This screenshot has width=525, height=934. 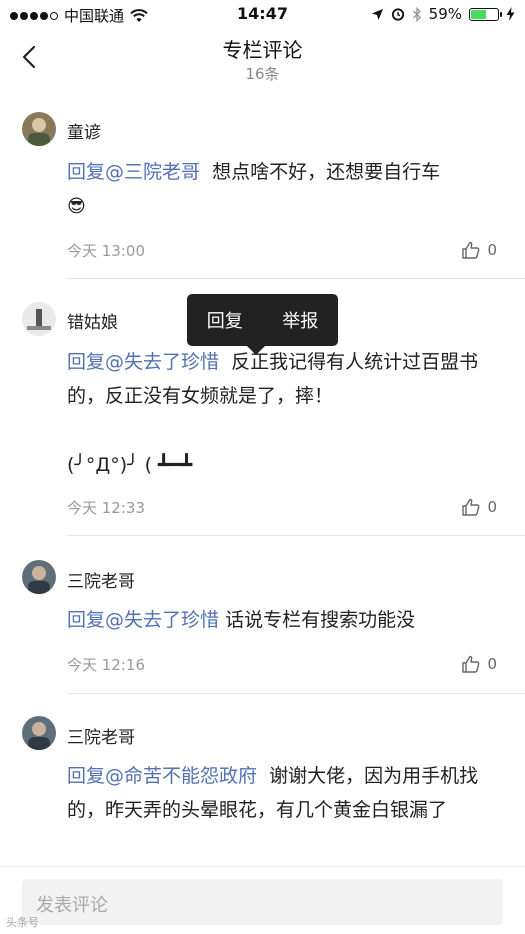 I want to click on comment-item: 三院老哥 回复@失去了珍惜 话说专栏有搜索功能没 今天 12:16 0, so click(x=262, y=627).